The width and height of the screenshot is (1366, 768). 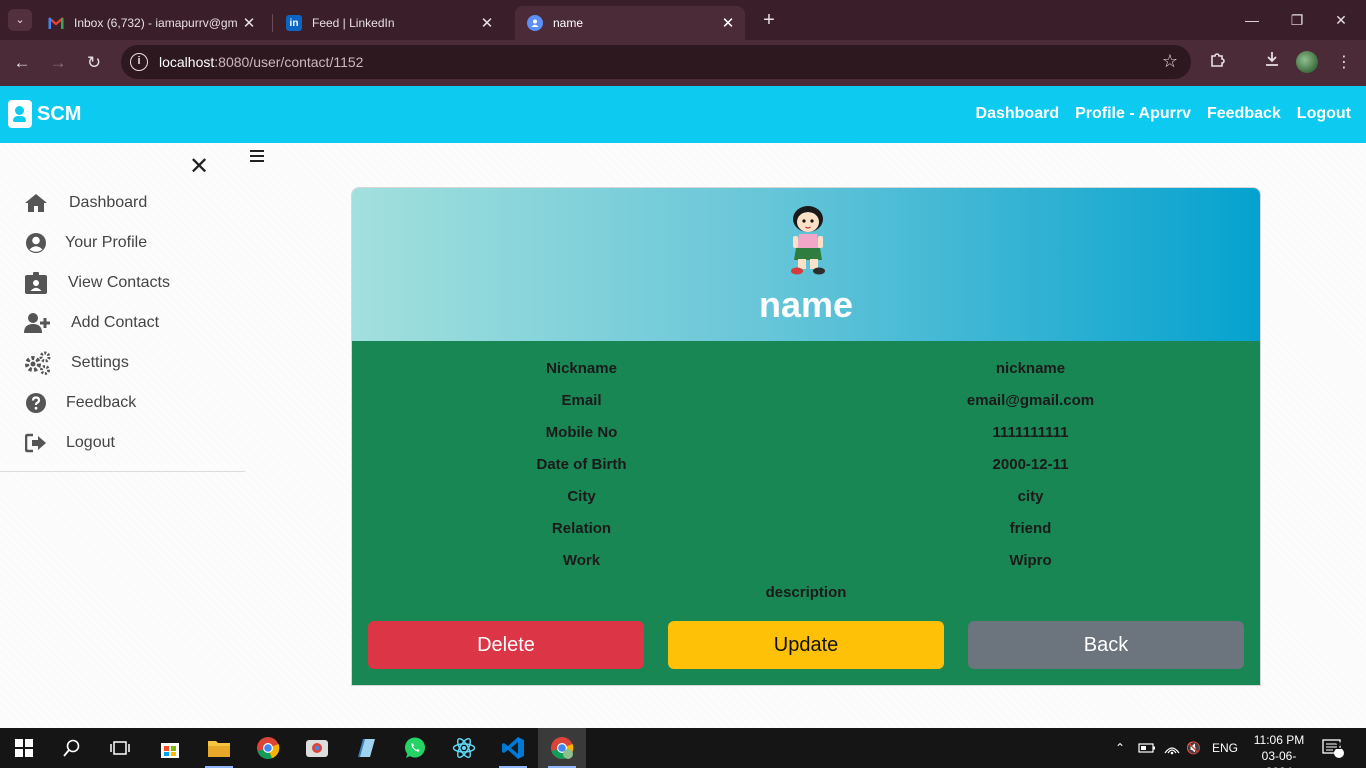 What do you see at coordinates (1133, 114) in the screenshot?
I see `nav-profile-link: Profile - Apurrv` at bounding box center [1133, 114].